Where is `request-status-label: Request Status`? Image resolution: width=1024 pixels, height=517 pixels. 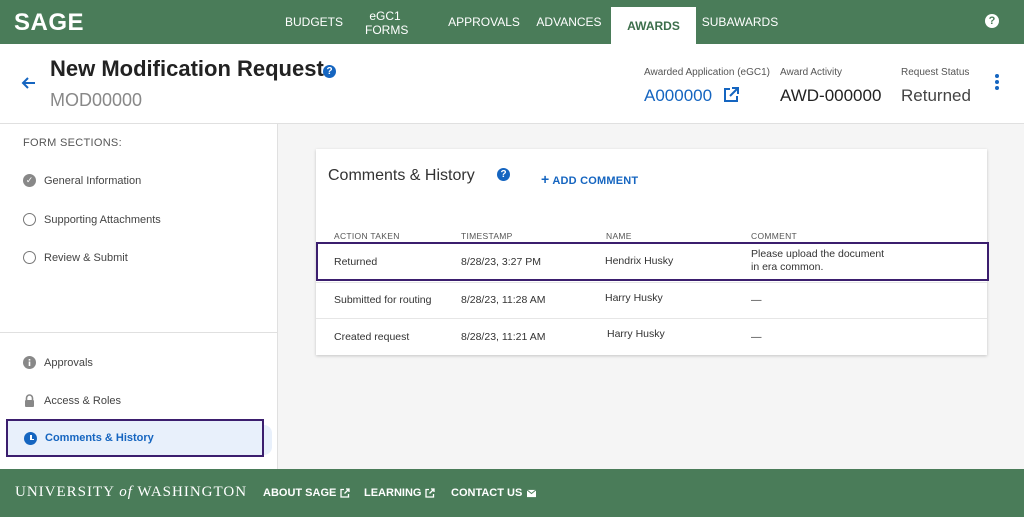
request-status-label: Request Status is located at coordinates (935, 72).